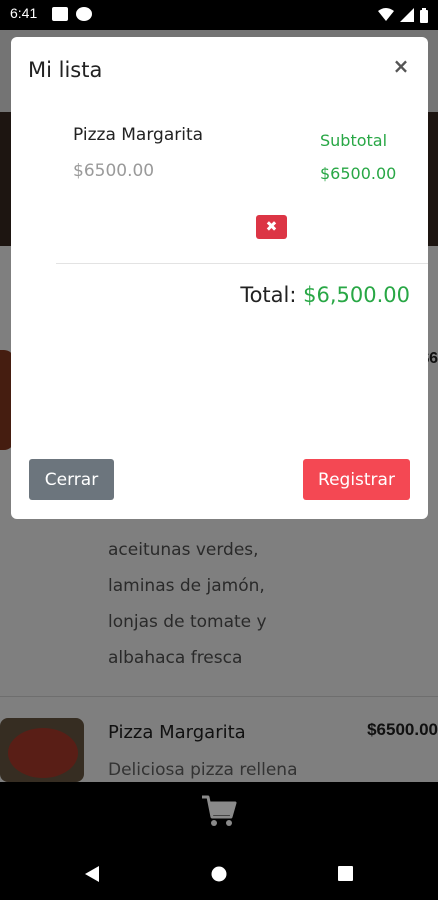 The image size is (438, 900). I want to click on wifi-icon, so click(386, 14).